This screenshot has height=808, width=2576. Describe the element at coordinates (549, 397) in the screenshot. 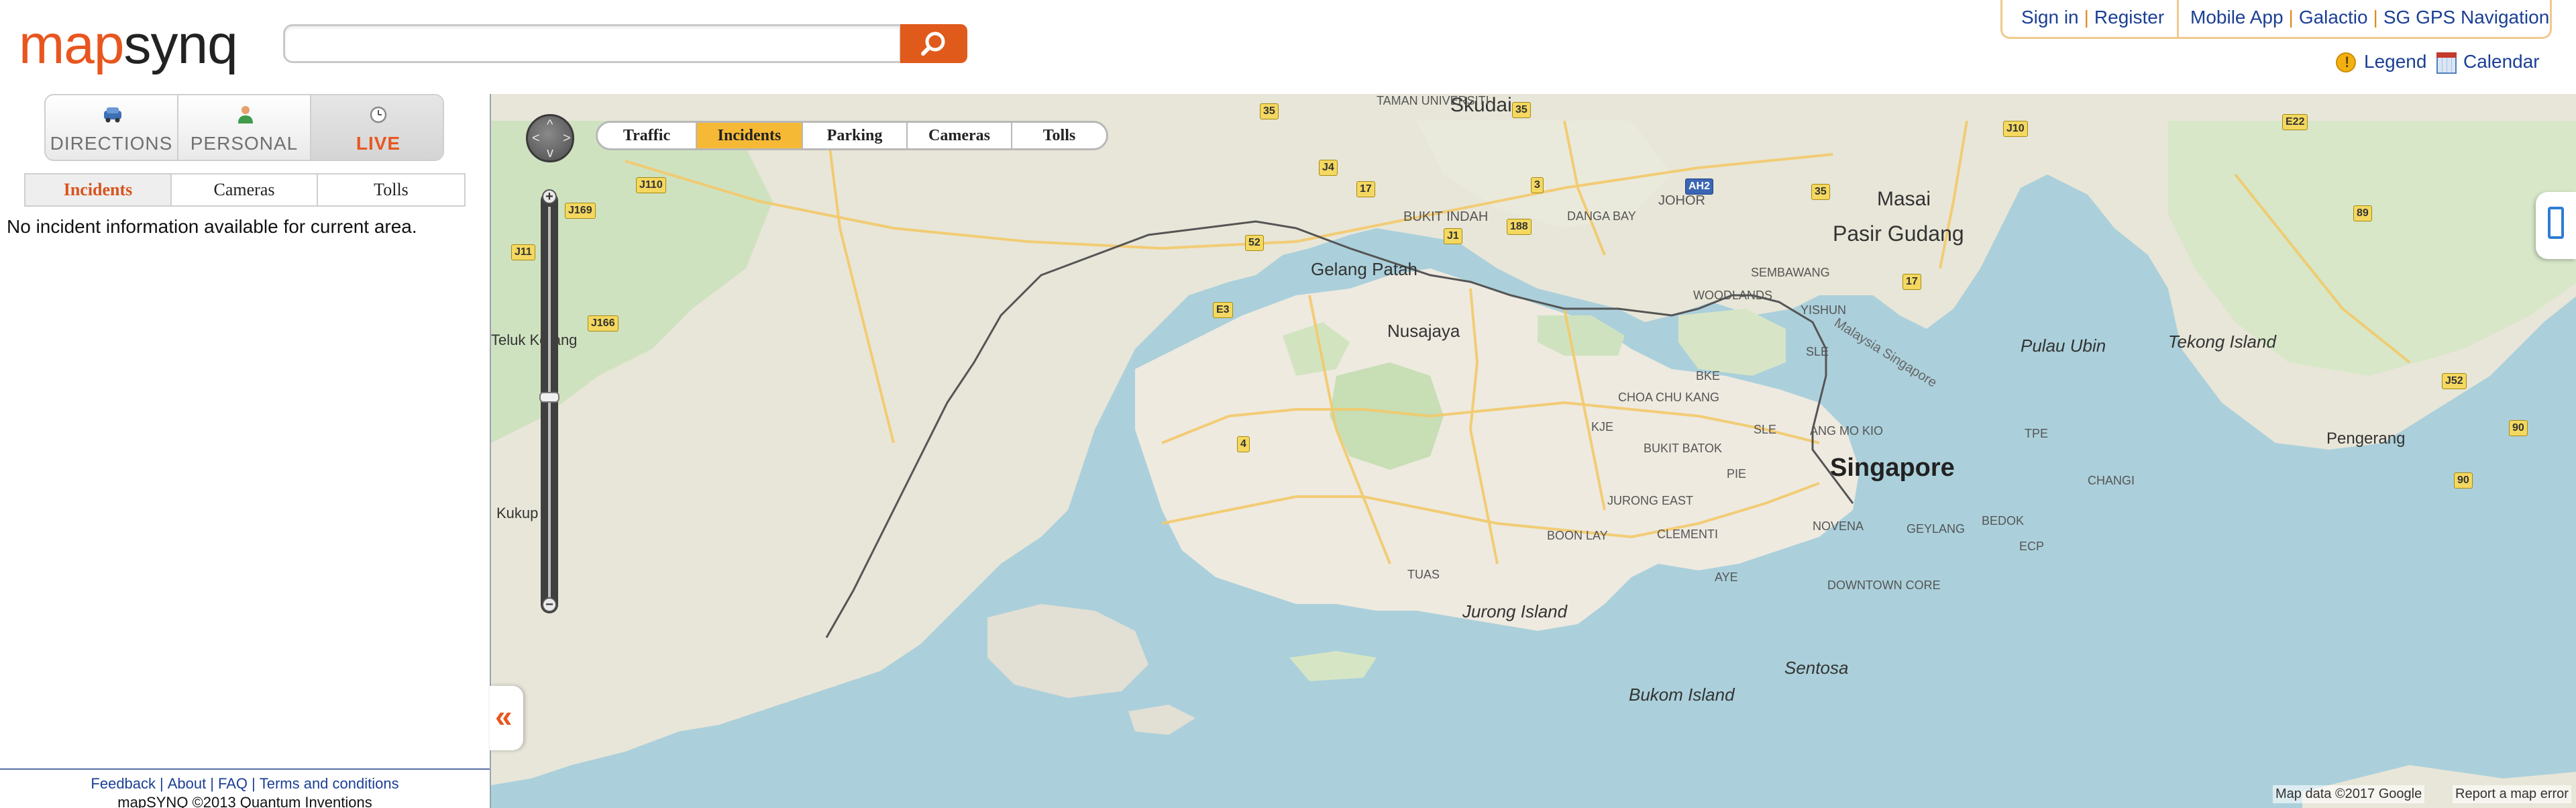

I see `zoom-slider-handle` at that location.